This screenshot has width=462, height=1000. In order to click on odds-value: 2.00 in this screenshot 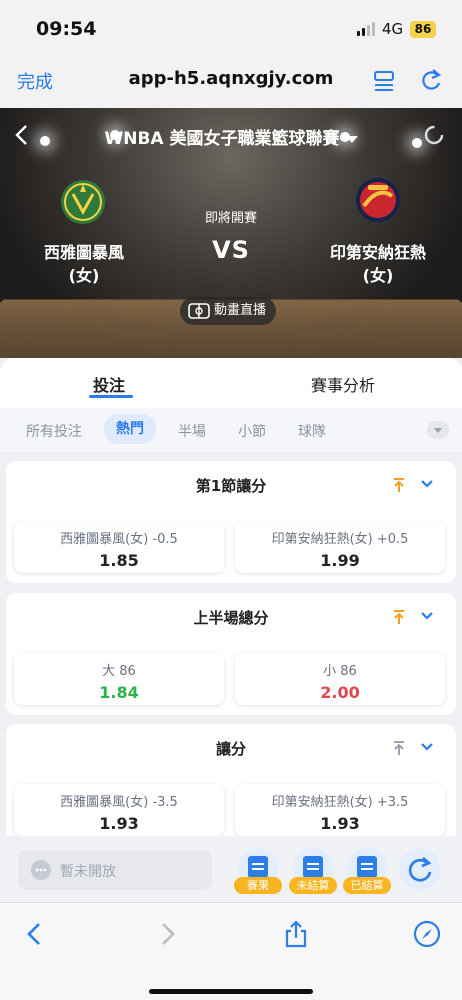, I will do `click(340, 692)`.